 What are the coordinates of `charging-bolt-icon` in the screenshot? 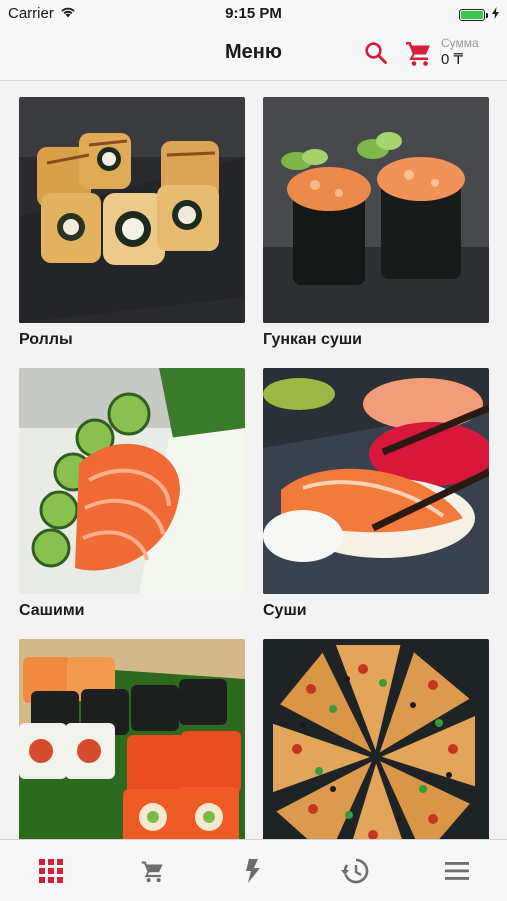 It's located at (495, 14).